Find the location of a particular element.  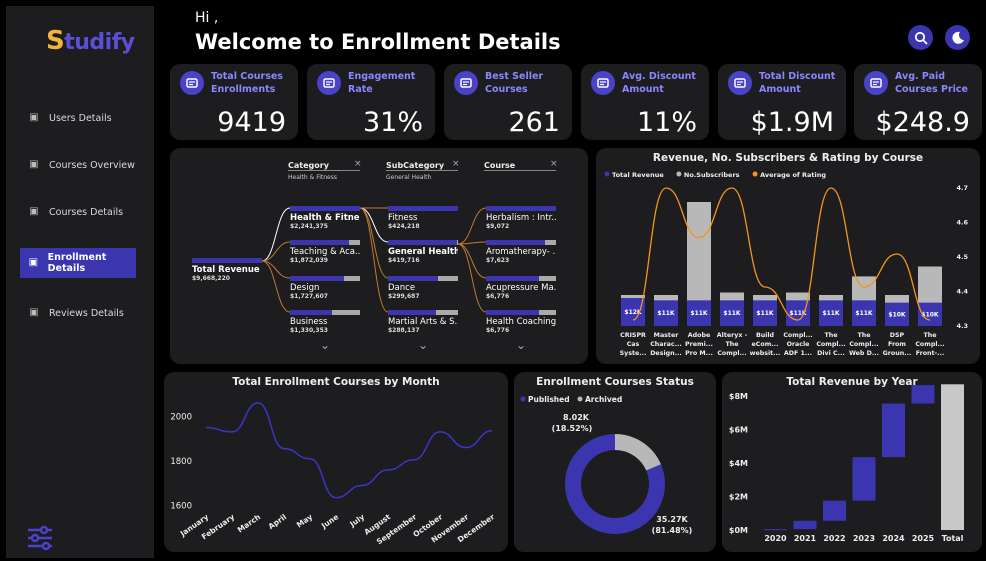

sidebar-item-users-details: ▣ Users Details is located at coordinates (78, 118).